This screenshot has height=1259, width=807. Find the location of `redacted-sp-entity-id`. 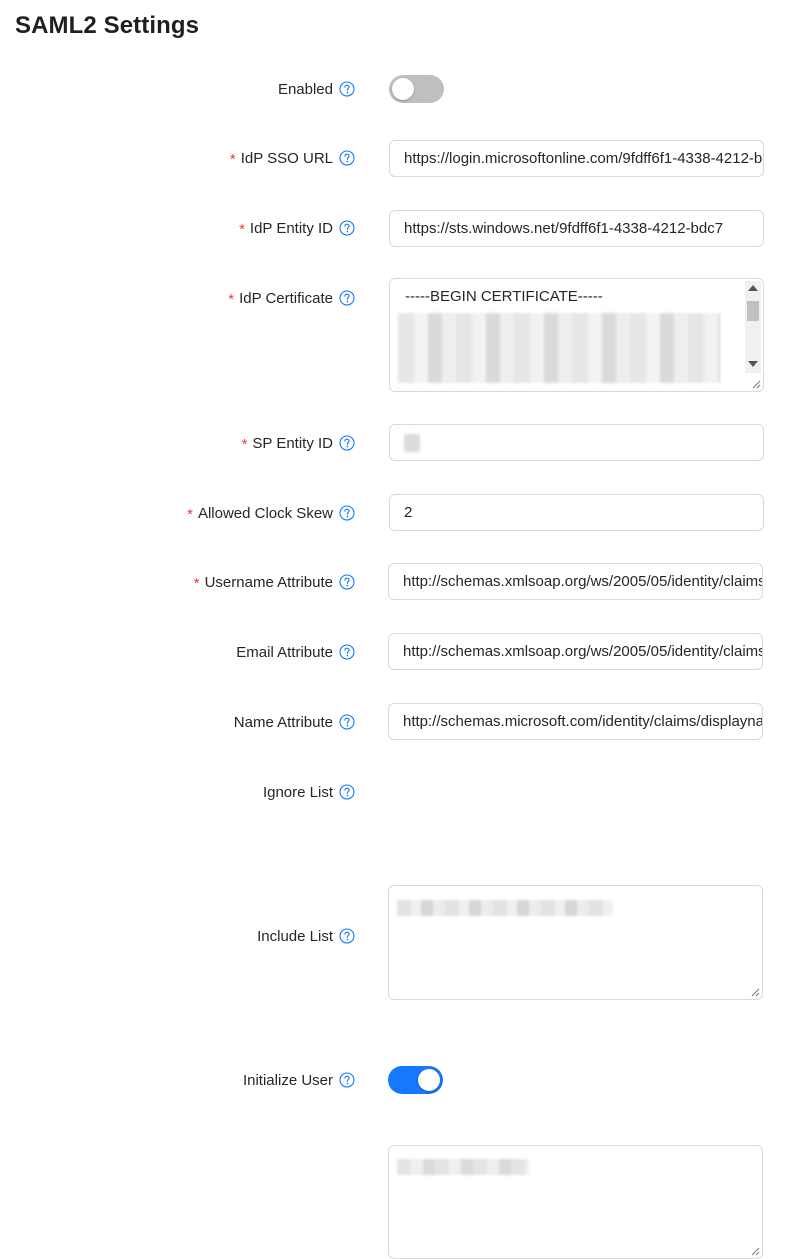

redacted-sp-entity-id is located at coordinates (412, 443).